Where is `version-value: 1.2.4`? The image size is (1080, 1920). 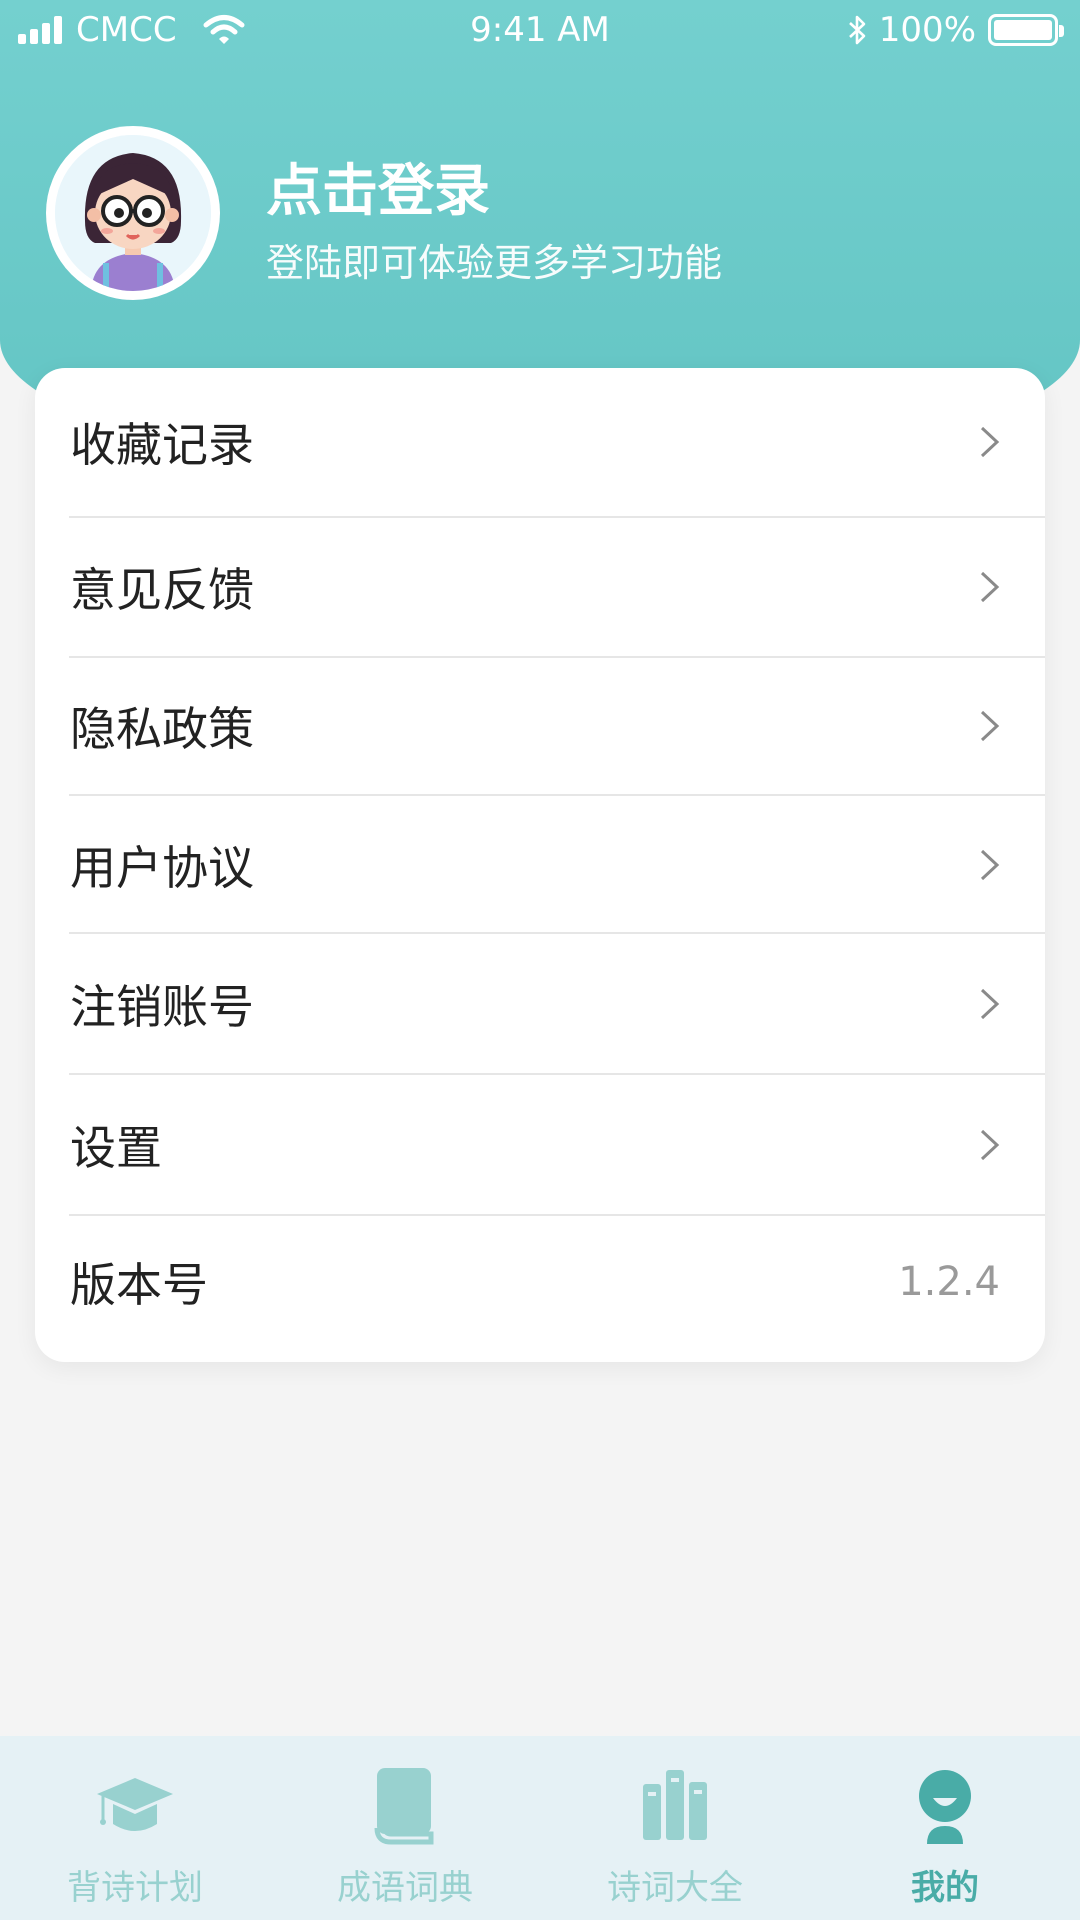
version-value: 1.2.4 is located at coordinates (949, 1282).